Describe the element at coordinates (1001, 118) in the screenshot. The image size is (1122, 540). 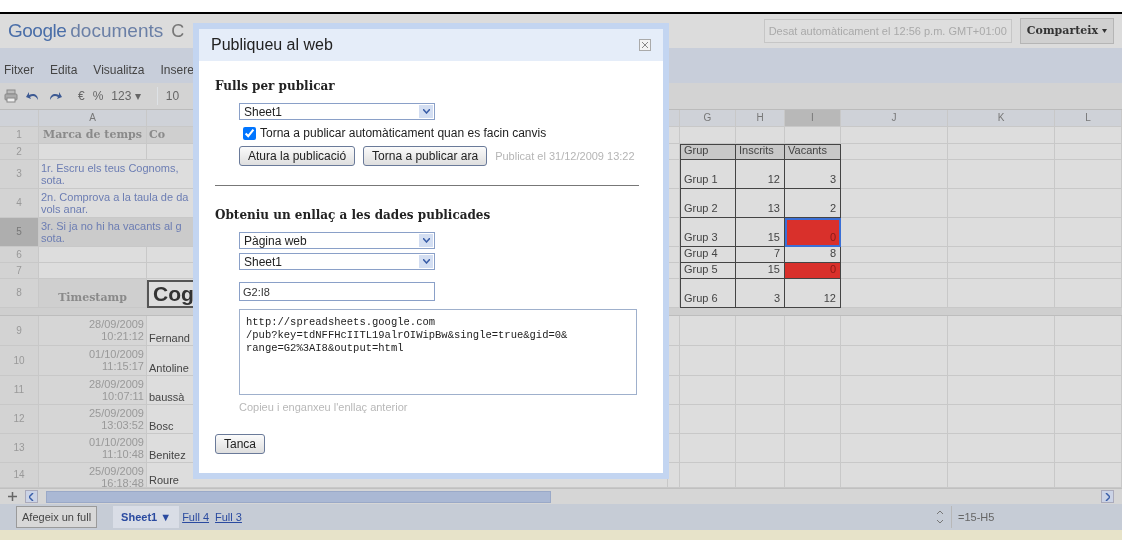
I see `column-header: K` at that location.